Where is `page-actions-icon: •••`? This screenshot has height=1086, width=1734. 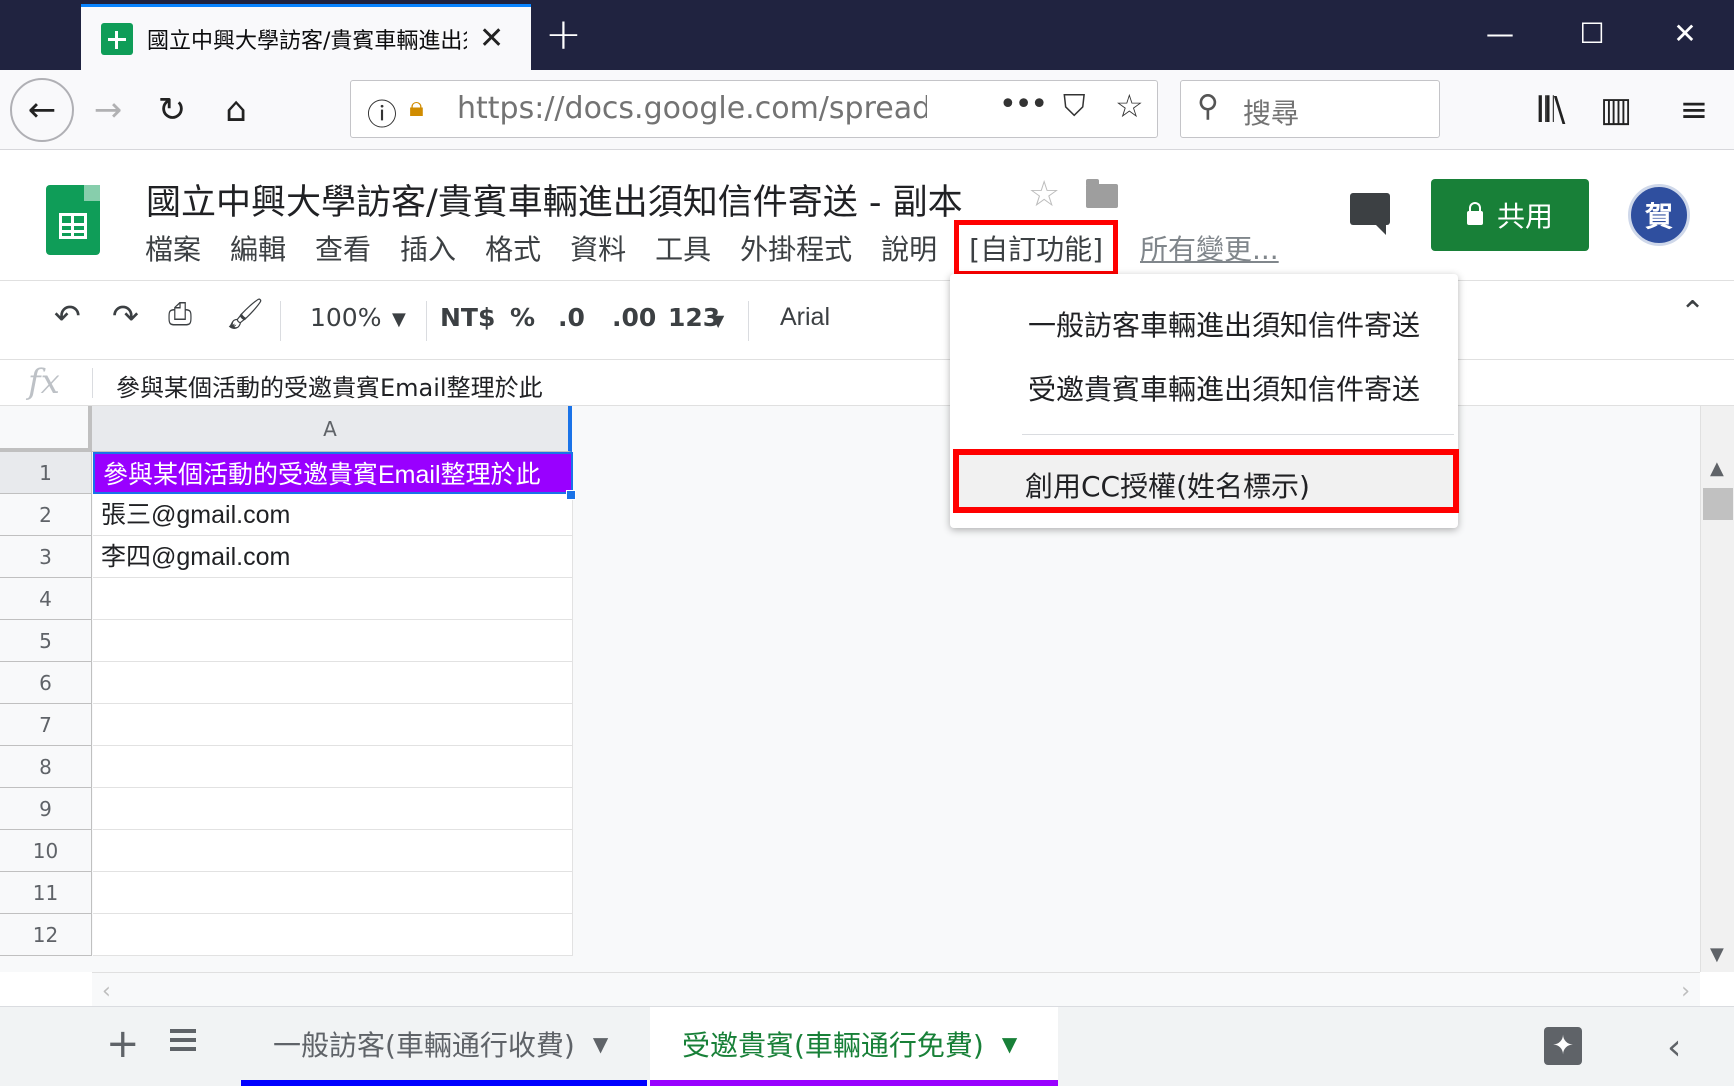 page-actions-icon: ••• is located at coordinates (1023, 104).